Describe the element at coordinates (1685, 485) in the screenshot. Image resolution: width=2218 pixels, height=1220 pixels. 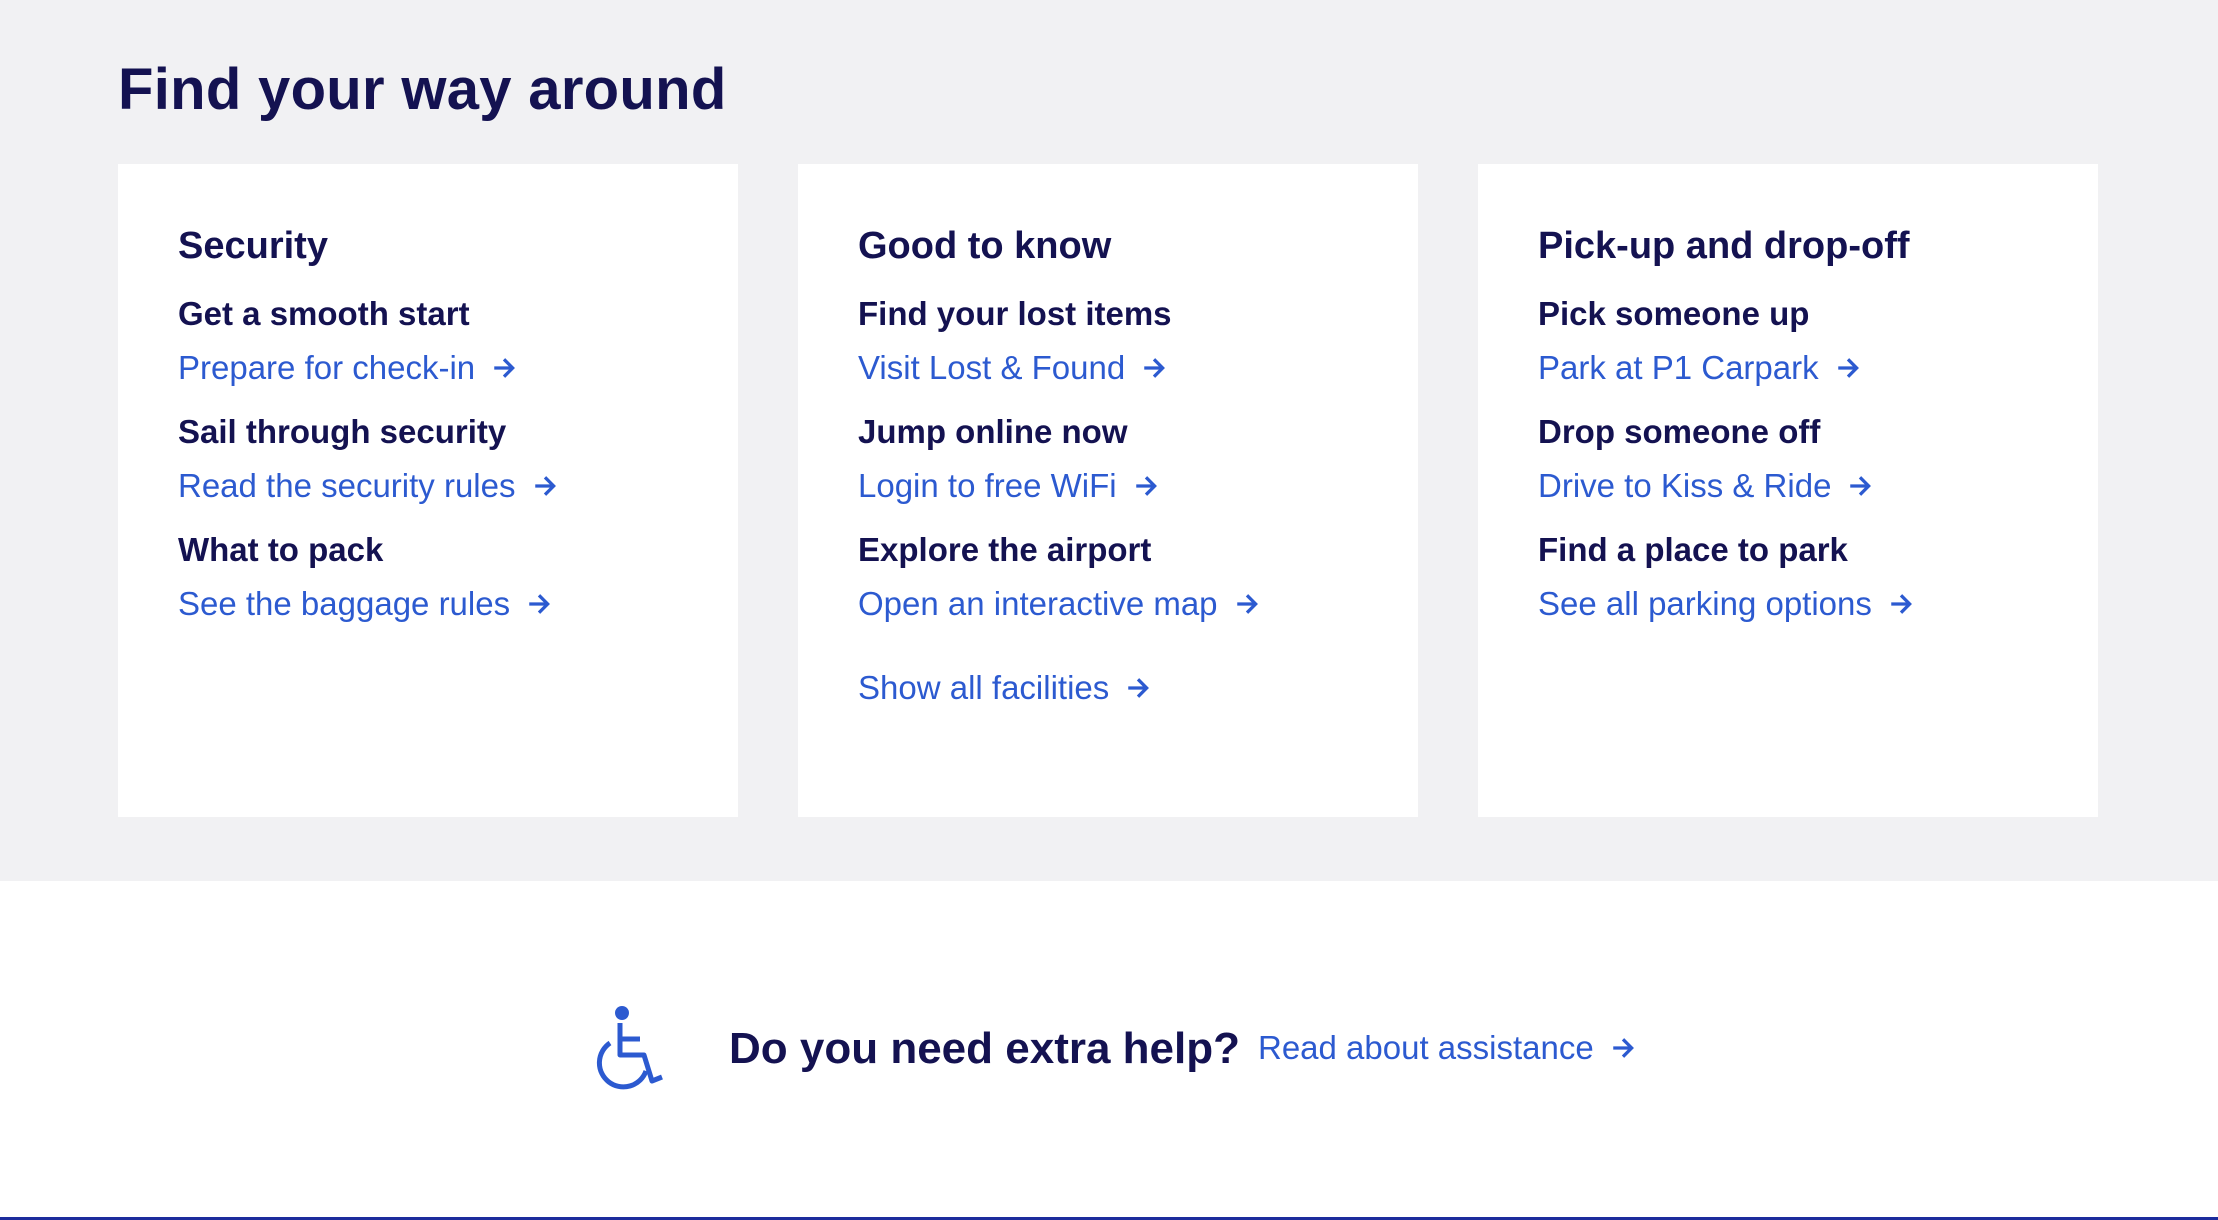
I see `link-label: Drive to Kiss & Ride` at that location.